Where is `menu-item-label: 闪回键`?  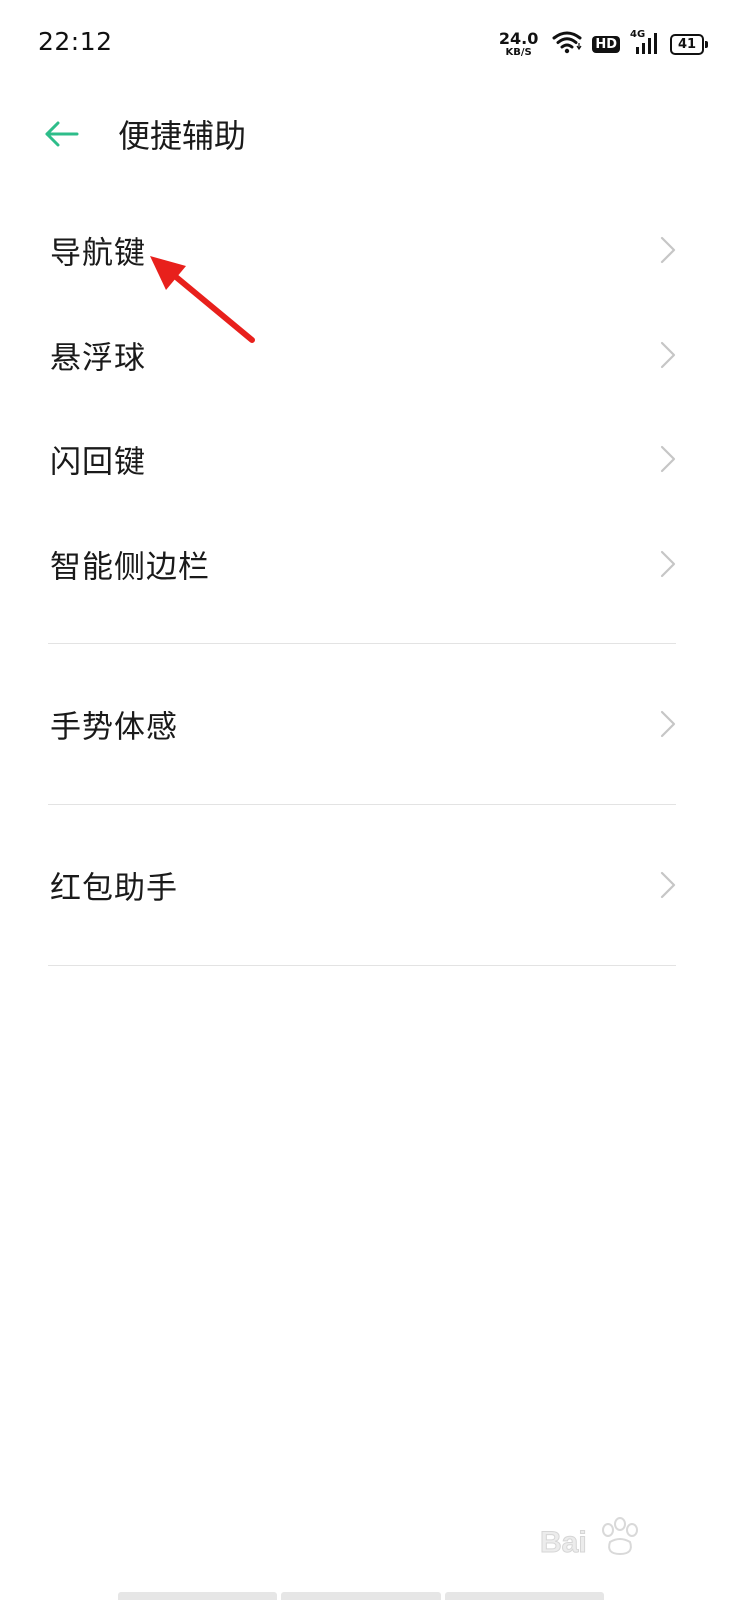
menu-item-label: 闪回键 is located at coordinates (98, 462).